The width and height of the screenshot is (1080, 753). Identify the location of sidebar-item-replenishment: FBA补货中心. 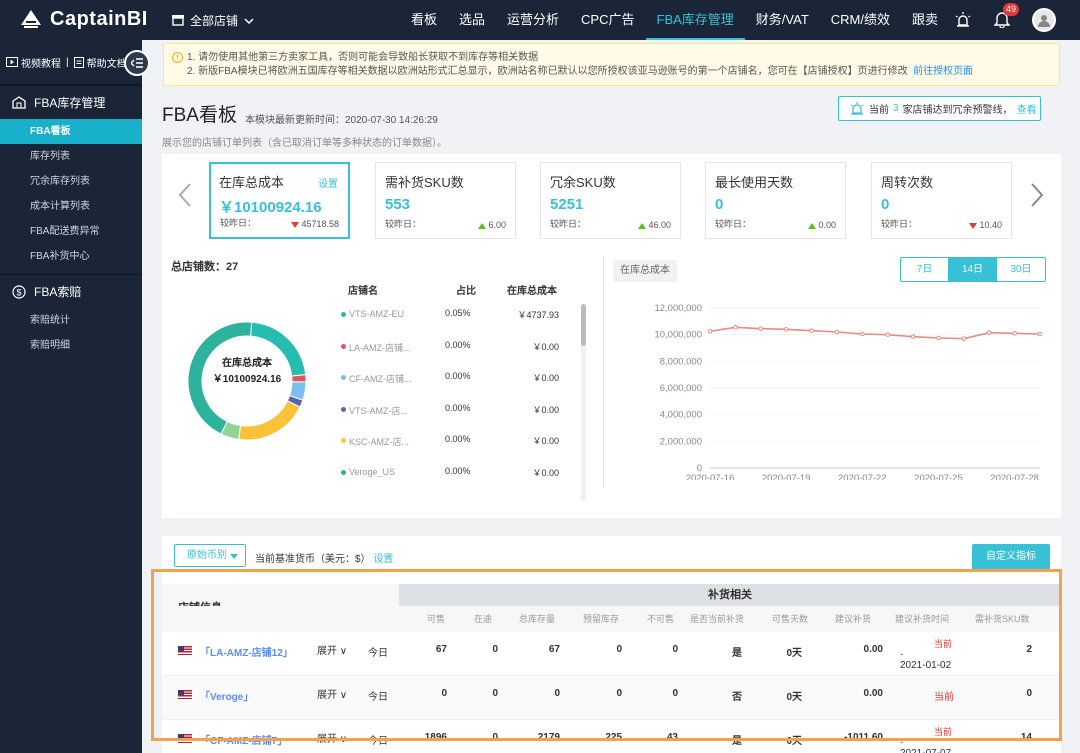
(71, 256).